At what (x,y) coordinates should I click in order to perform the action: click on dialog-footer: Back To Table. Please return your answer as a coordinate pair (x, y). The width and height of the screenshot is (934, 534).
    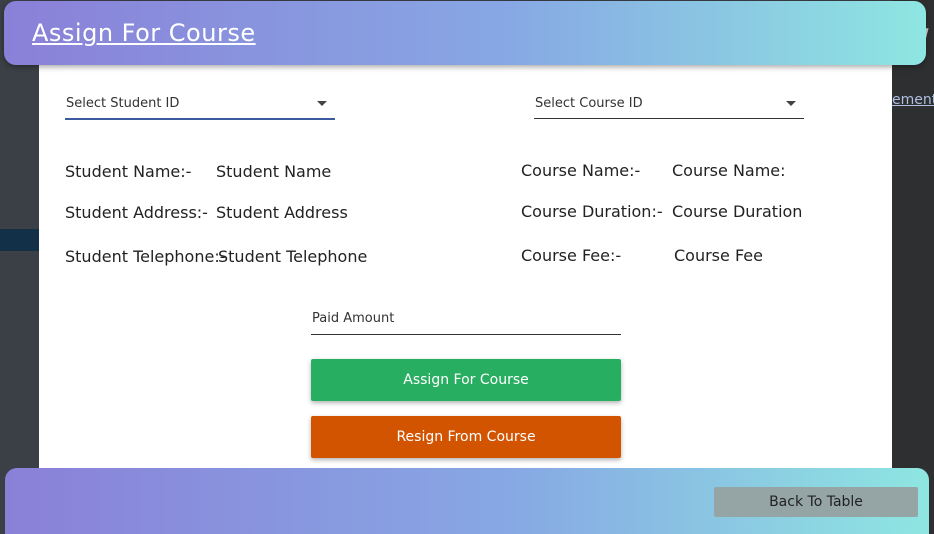
    Looking at the image, I should click on (467, 501).